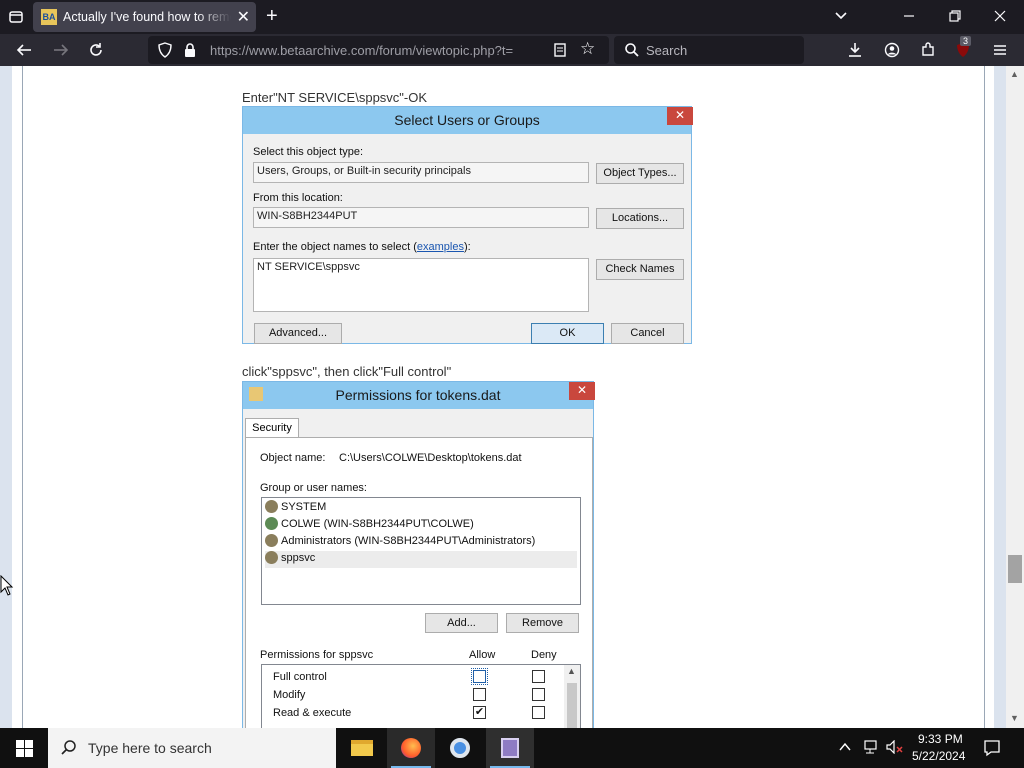  I want to click on permissions-for-label: Permissions for sppsvc, so click(317, 655).